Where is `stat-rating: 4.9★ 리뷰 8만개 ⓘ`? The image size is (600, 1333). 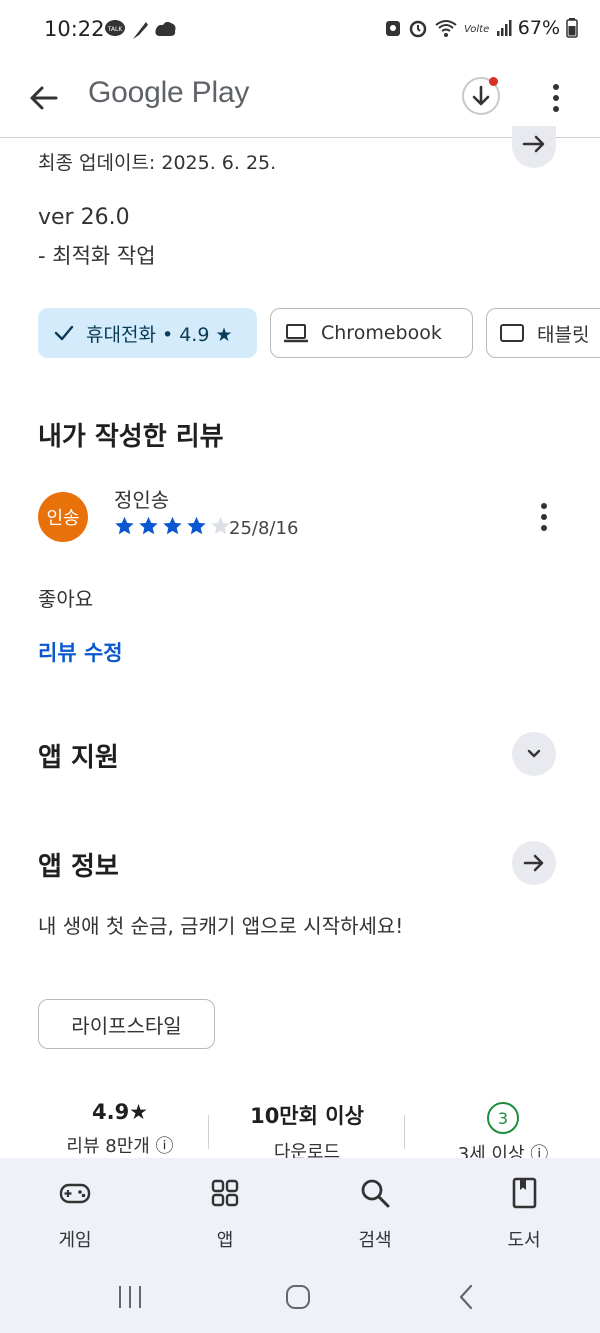
stat-rating: 4.9★ 리뷰 8만개 ⓘ is located at coordinates (120, 1129).